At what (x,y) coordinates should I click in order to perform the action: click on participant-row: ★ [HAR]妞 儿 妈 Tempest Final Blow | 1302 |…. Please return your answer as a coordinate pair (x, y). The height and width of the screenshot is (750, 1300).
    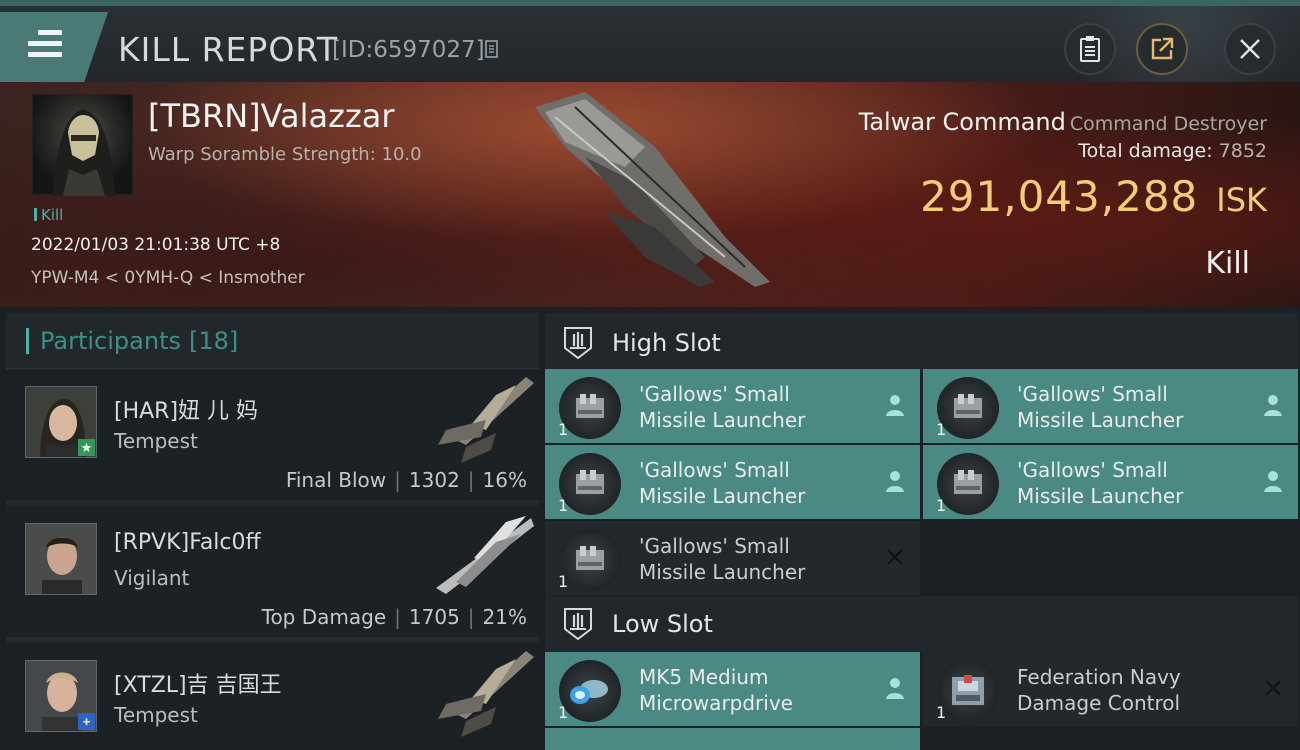
    Looking at the image, I should click on (272, 436).